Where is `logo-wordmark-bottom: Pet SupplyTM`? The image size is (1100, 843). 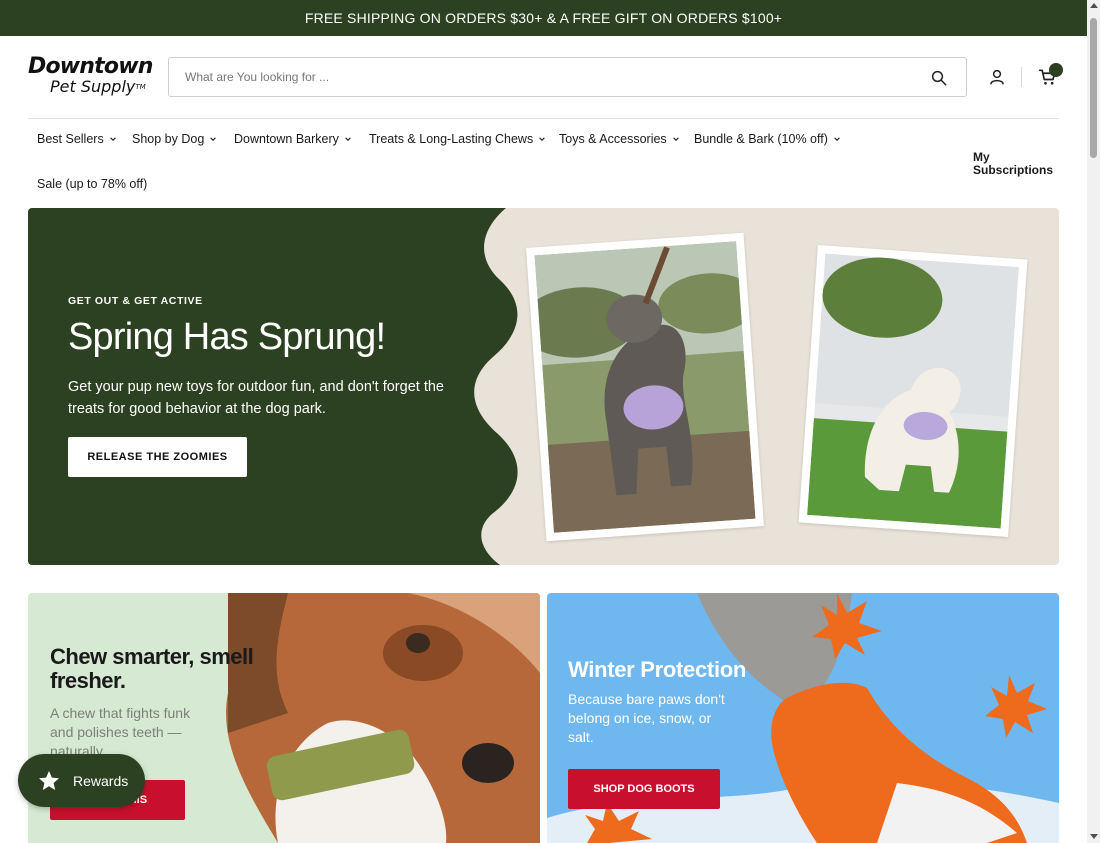 logo-wordmark-bottom: Pet SupplyTM is located at coordinates (98, 86).